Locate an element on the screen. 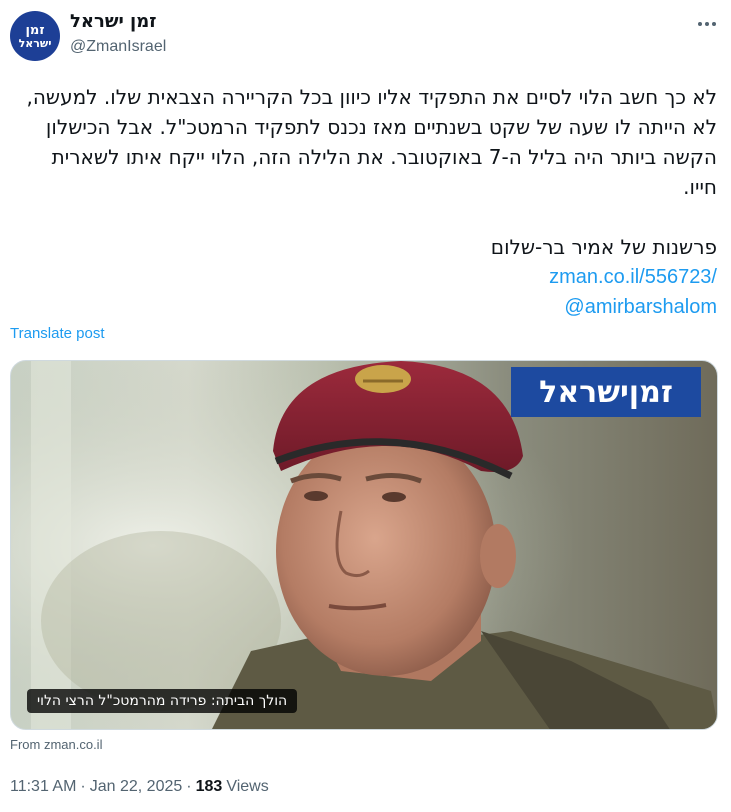 The image size is (731, 812). avatar: זמן ישראל is located at coordinates (35, 36).